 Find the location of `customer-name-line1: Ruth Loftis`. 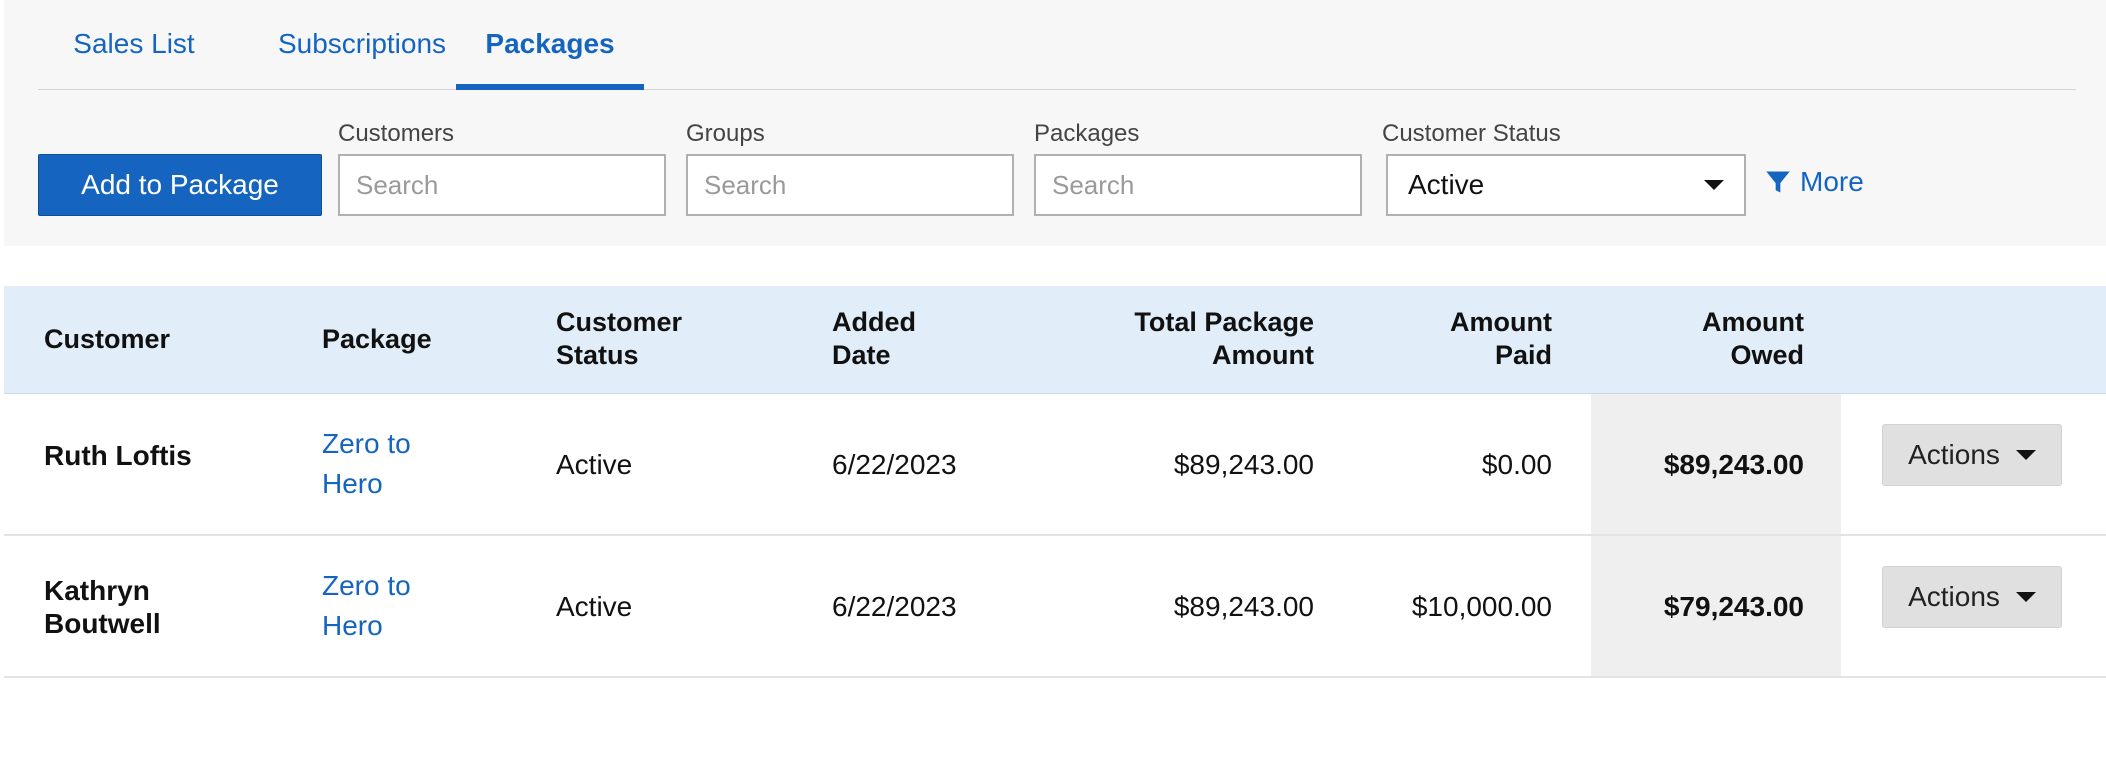

customer-name-line1: Ruth Loftis is located at coordinates (118, 455).